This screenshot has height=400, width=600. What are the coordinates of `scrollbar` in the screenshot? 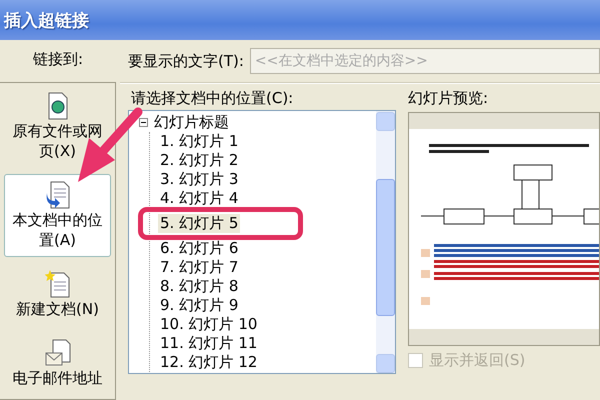 It's located at (385, 242).